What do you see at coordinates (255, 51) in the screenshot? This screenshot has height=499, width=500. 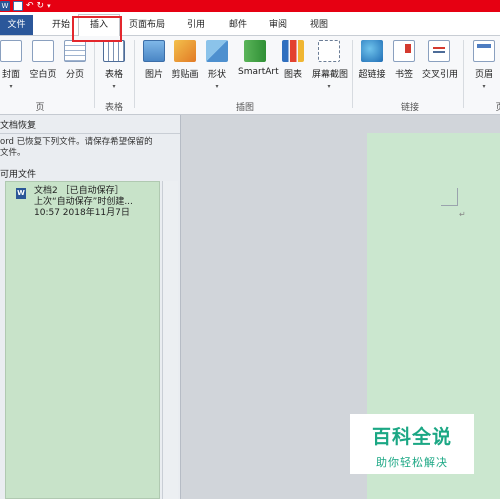 I see `smartart-icon` at bounding box center [255, 51].